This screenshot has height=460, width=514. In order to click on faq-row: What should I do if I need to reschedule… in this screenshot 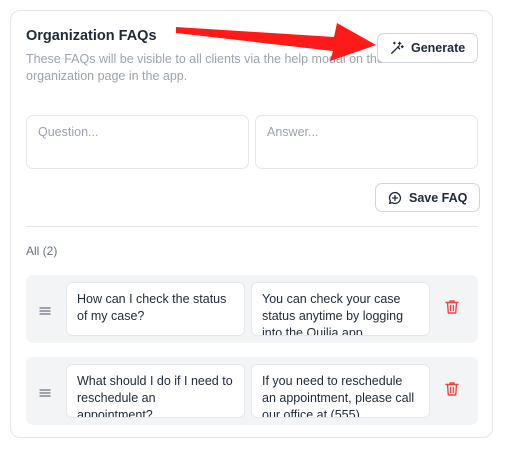, I will do `click(252, 391)`.